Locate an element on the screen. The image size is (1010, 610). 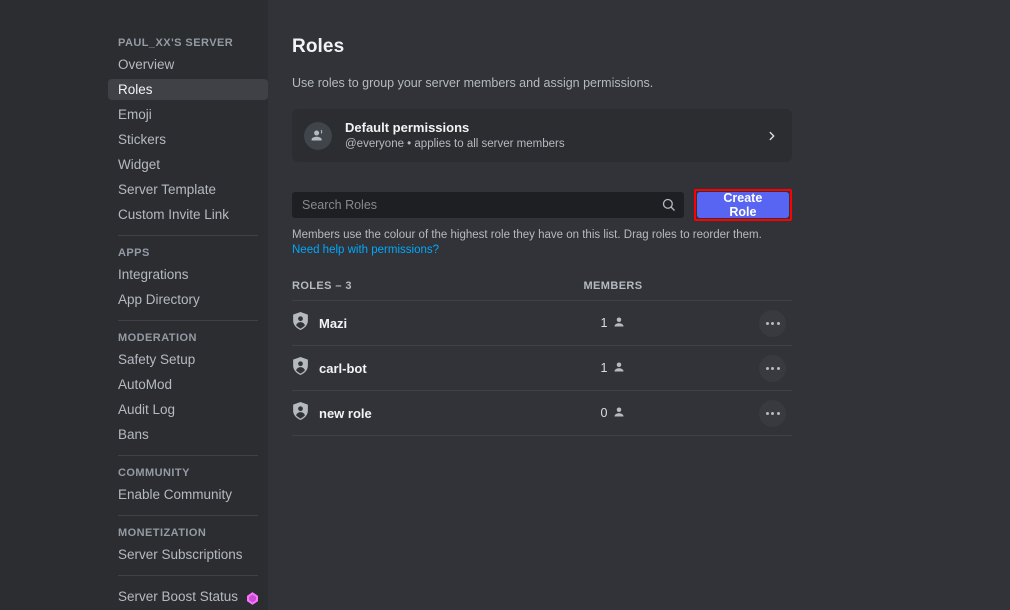
page-title: Roles is located at coordinates (318, 46).